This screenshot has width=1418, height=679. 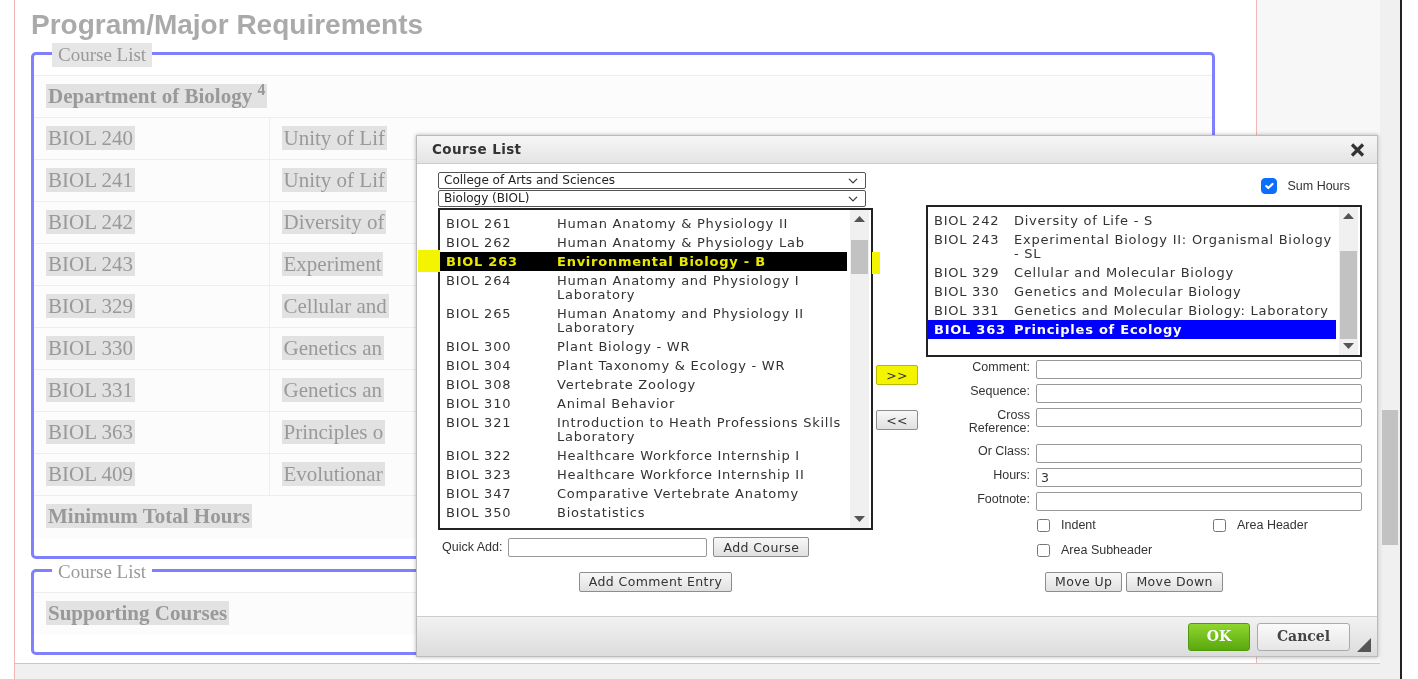 What do you see at coordinates (897, 375) in the screenshot?
I see `add-button: >>` at bounding box center [897, 375].